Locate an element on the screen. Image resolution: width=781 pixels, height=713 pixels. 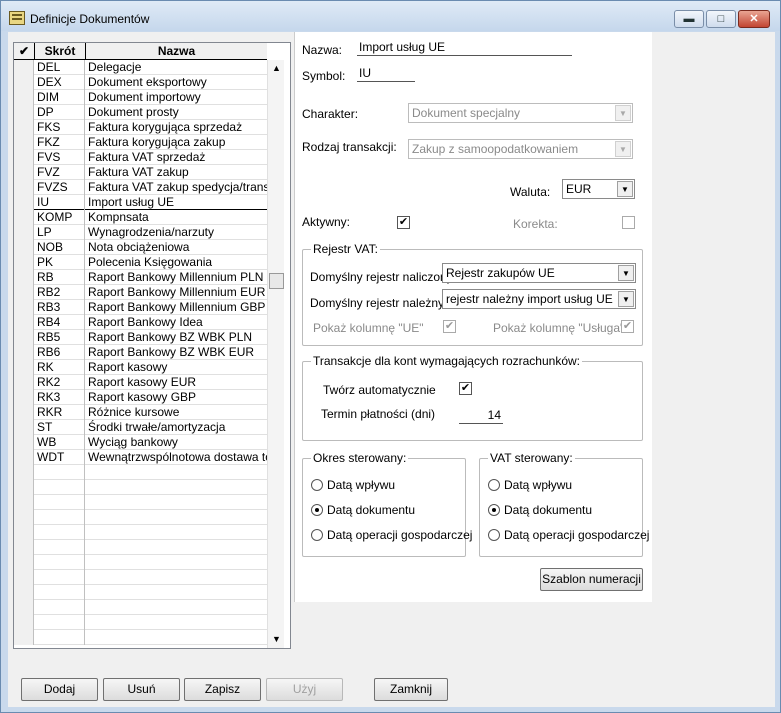
rodzaj-transakcji-combo: Zakup z samoopodatkowaniem ▼ is located at coordinates (520, 149).